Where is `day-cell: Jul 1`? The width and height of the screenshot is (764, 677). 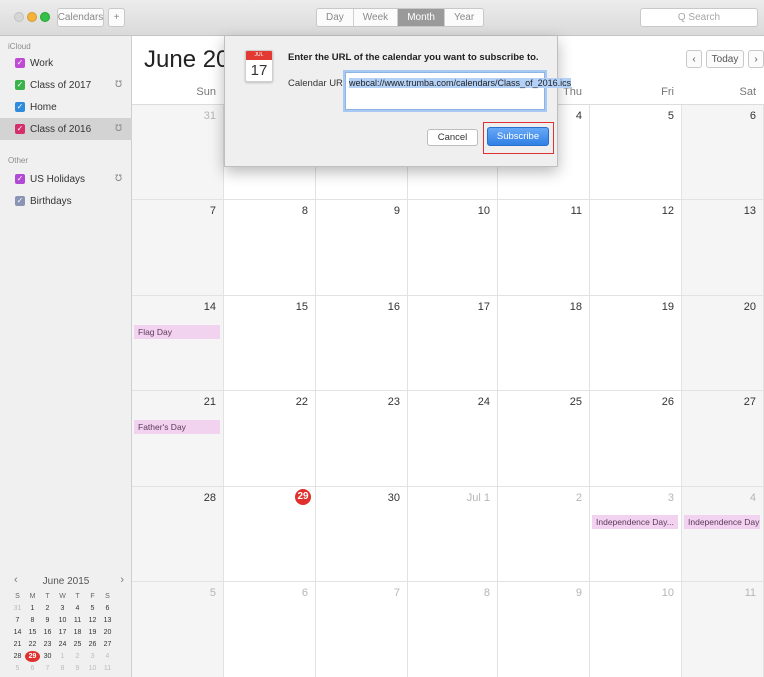
day-cell: Jul 1 is located at coordinates (453, 534).